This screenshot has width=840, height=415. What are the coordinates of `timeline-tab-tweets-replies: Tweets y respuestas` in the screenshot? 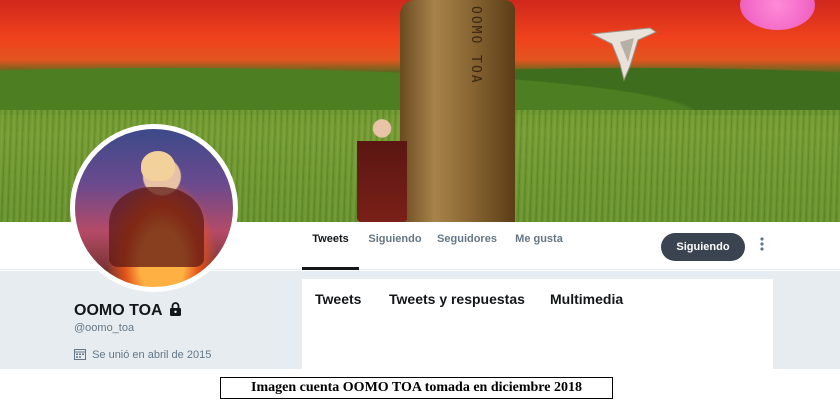 It's located at (457, 299).